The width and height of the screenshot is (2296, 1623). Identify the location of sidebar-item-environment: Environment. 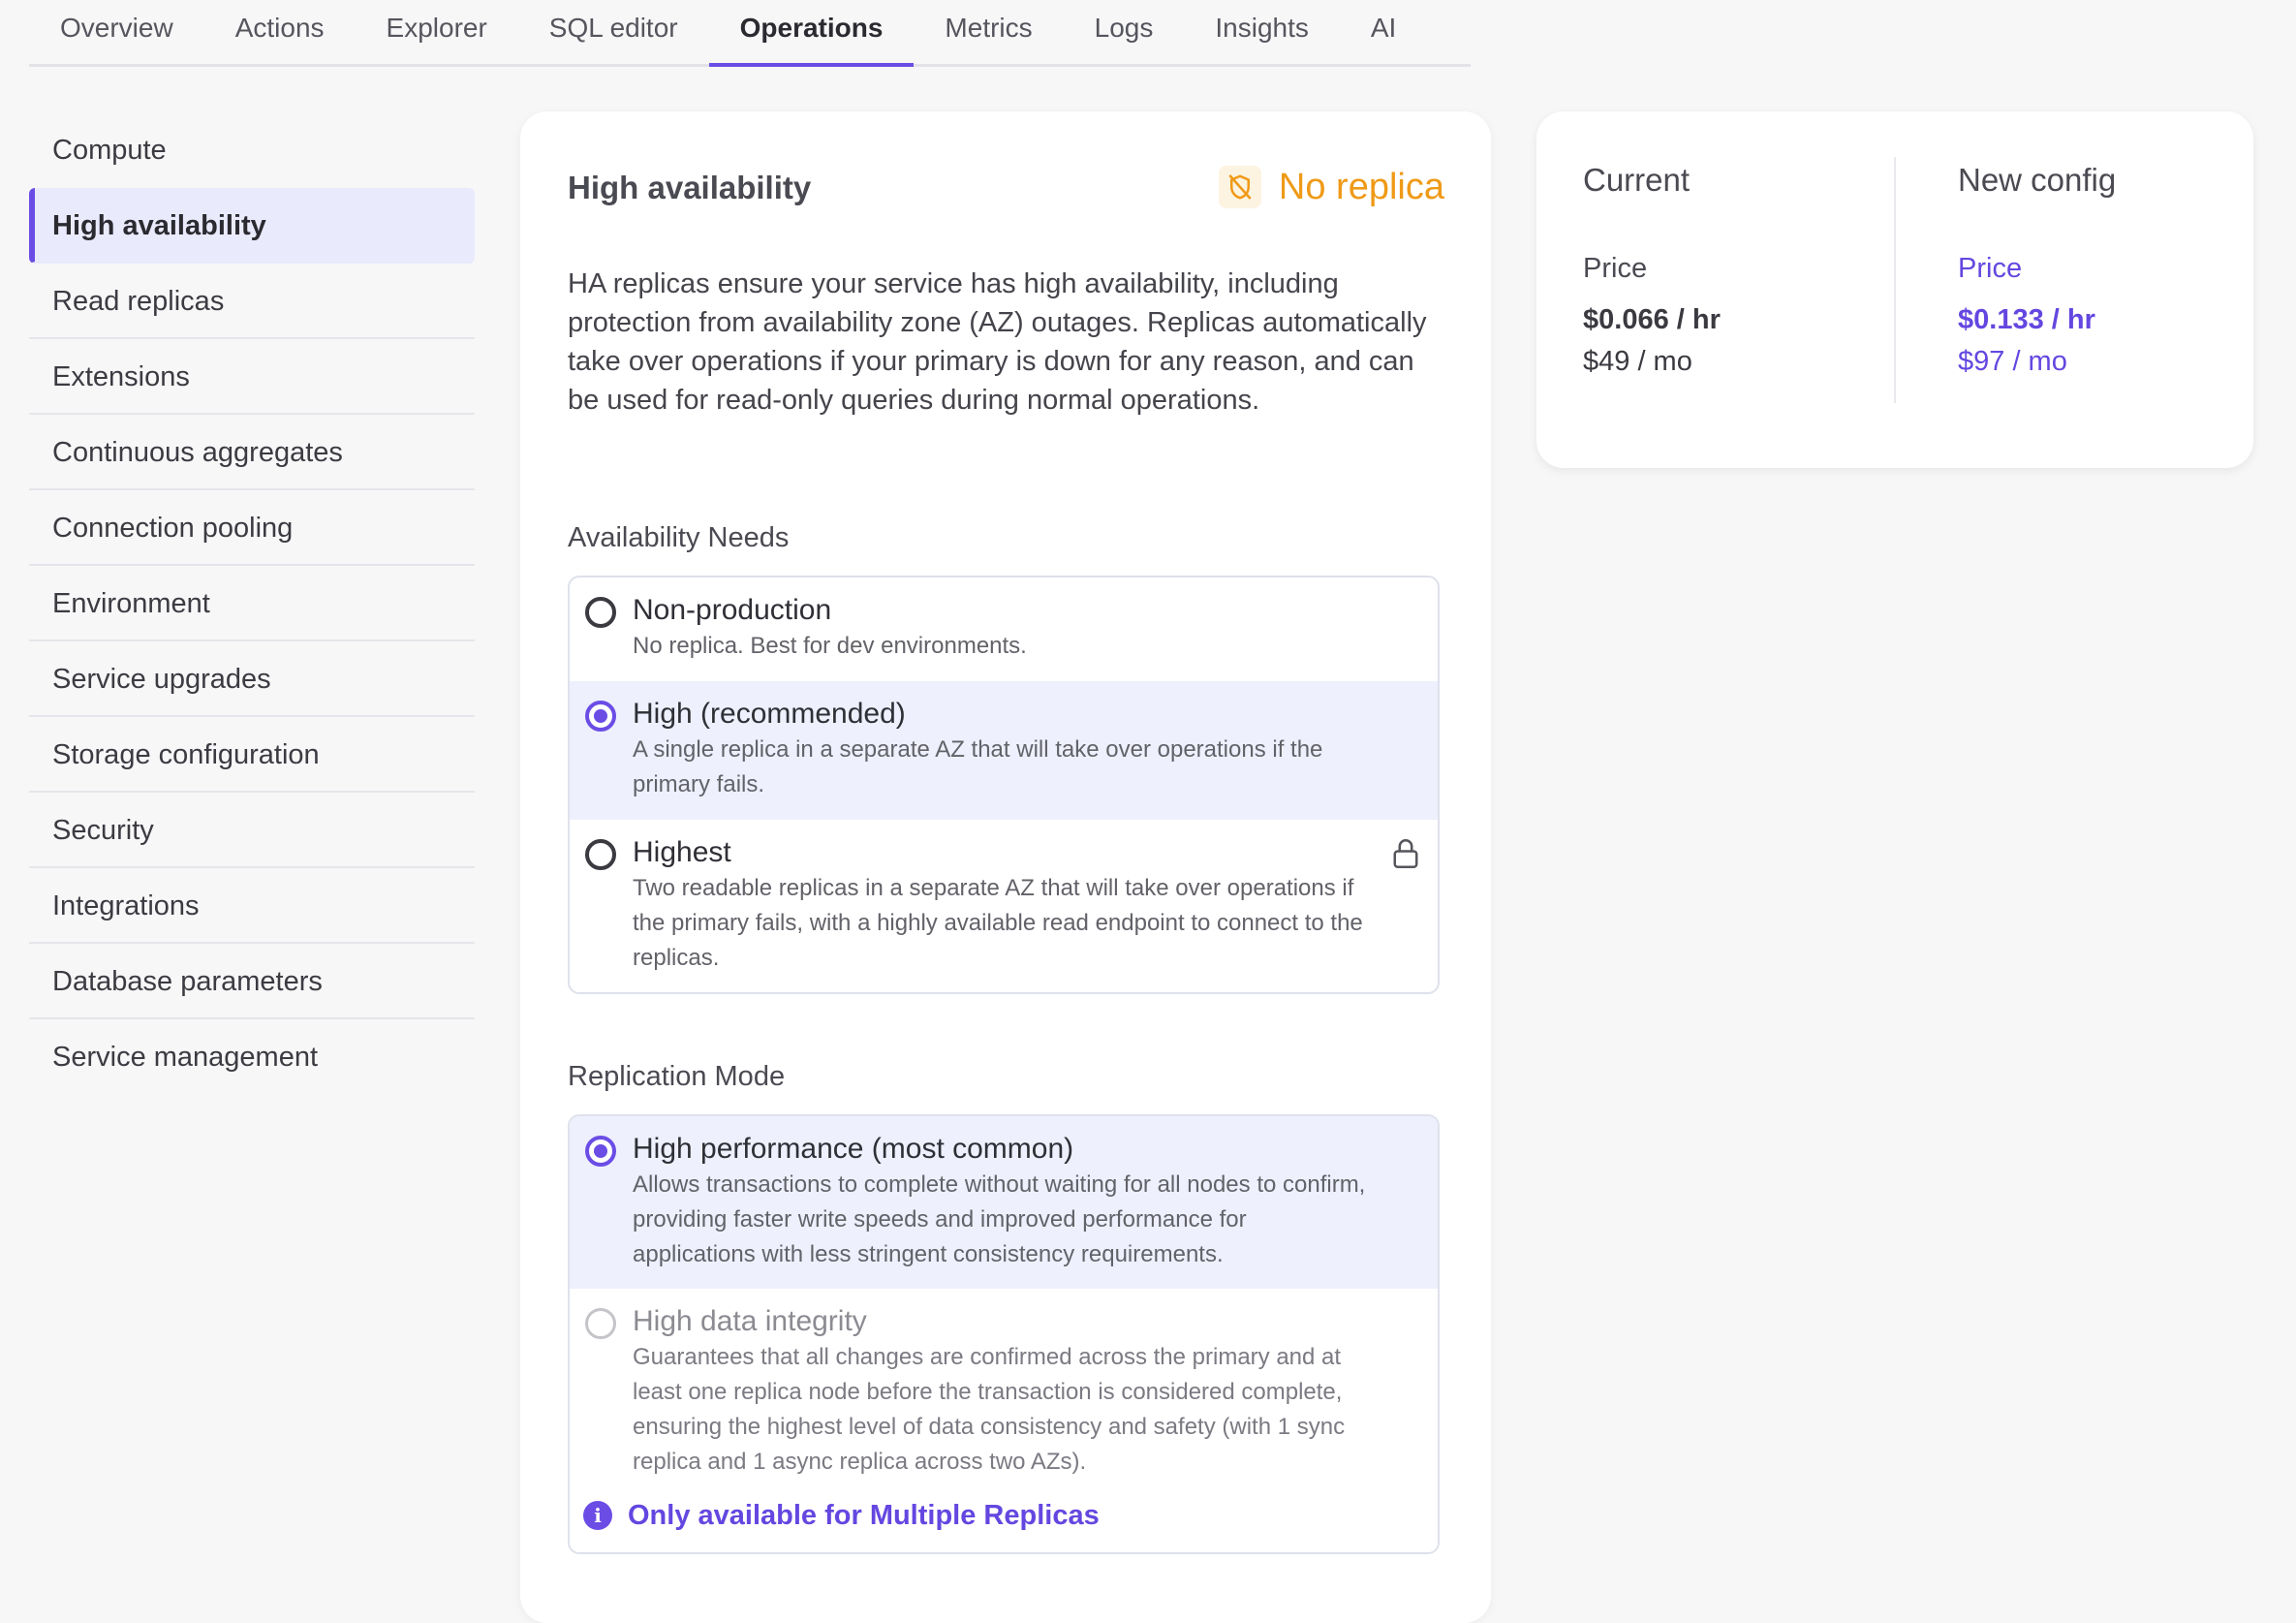
(252, 603).